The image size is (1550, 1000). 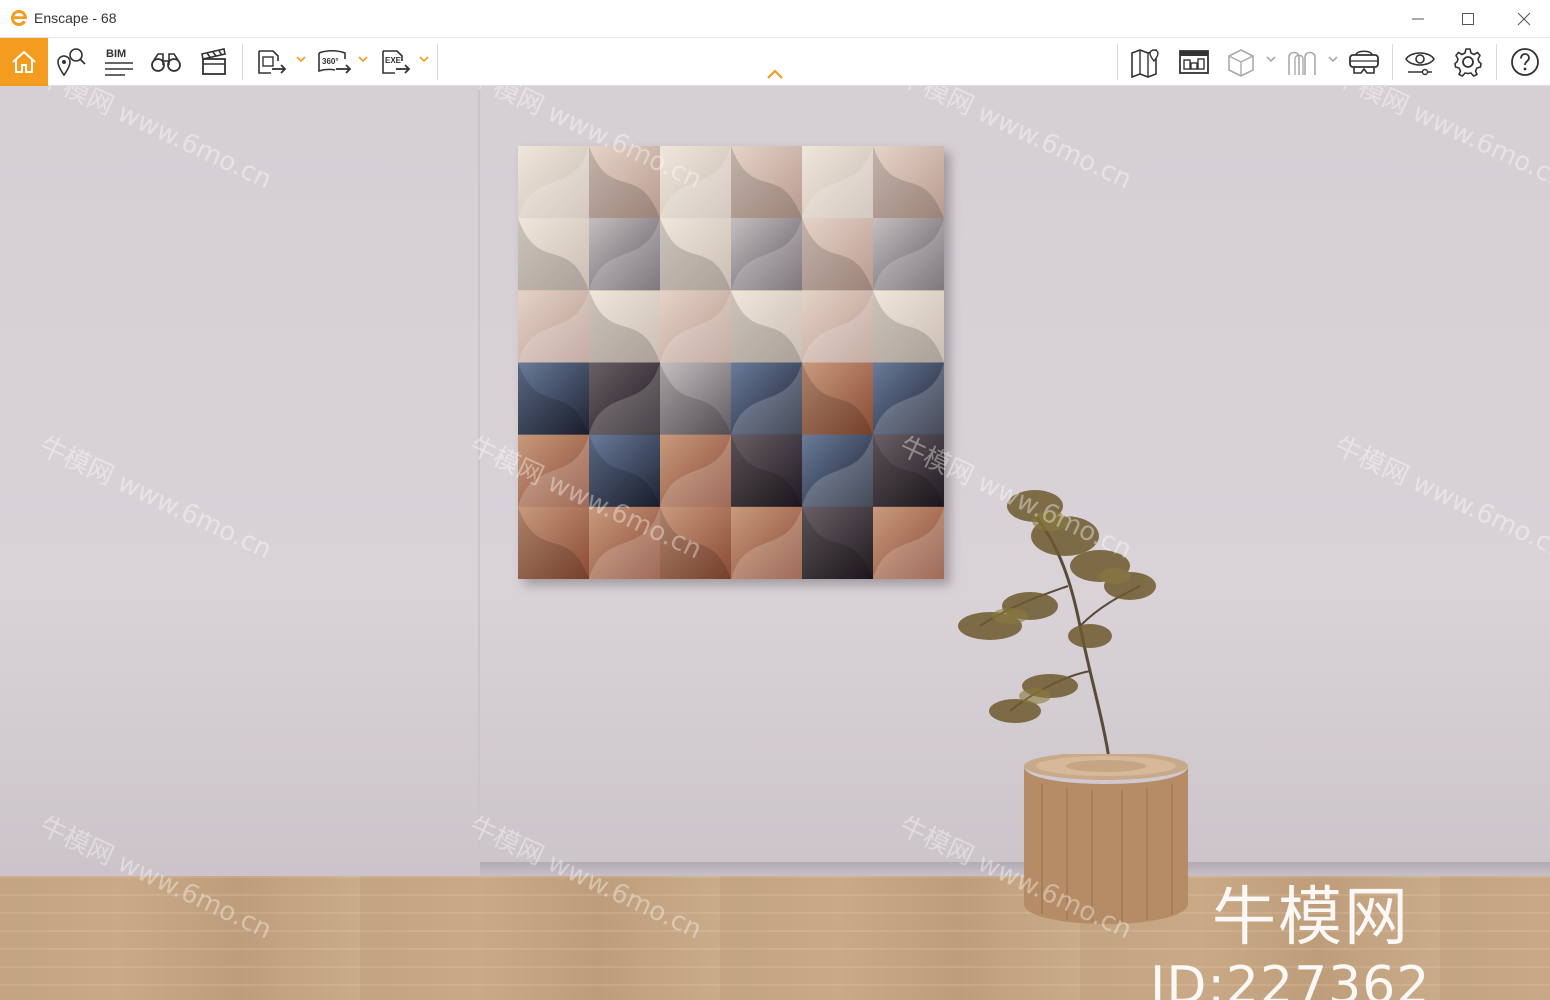 I want to click on geometric-artwork, so click(x=731, y=362).